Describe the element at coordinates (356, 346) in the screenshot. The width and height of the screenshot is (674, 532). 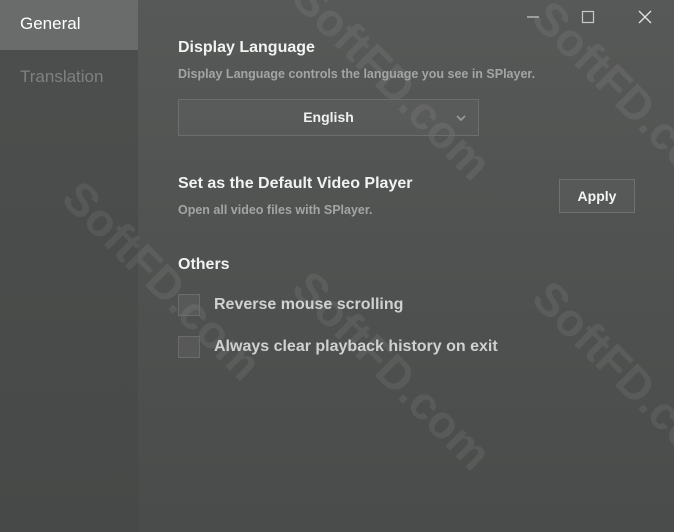
I see `clear-history-label: Always clear playback history on exit` at that location.